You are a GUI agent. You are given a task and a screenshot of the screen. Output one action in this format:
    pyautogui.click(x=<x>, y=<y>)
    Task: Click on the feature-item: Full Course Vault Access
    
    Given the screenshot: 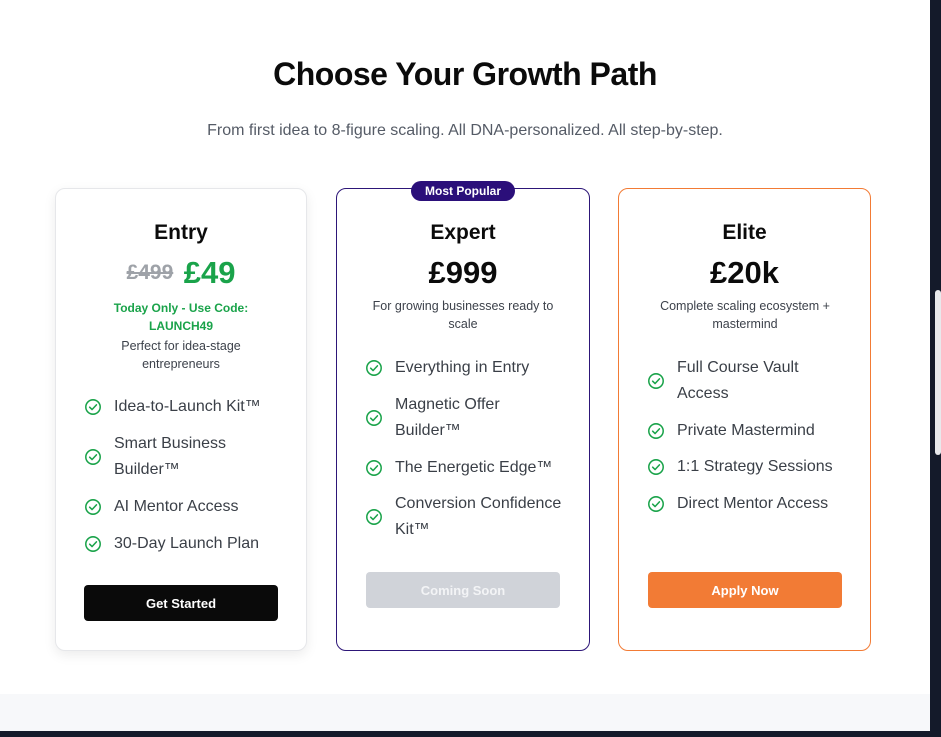 What is the action you would take?
    pyautogui.click(x=747, y=381)
    